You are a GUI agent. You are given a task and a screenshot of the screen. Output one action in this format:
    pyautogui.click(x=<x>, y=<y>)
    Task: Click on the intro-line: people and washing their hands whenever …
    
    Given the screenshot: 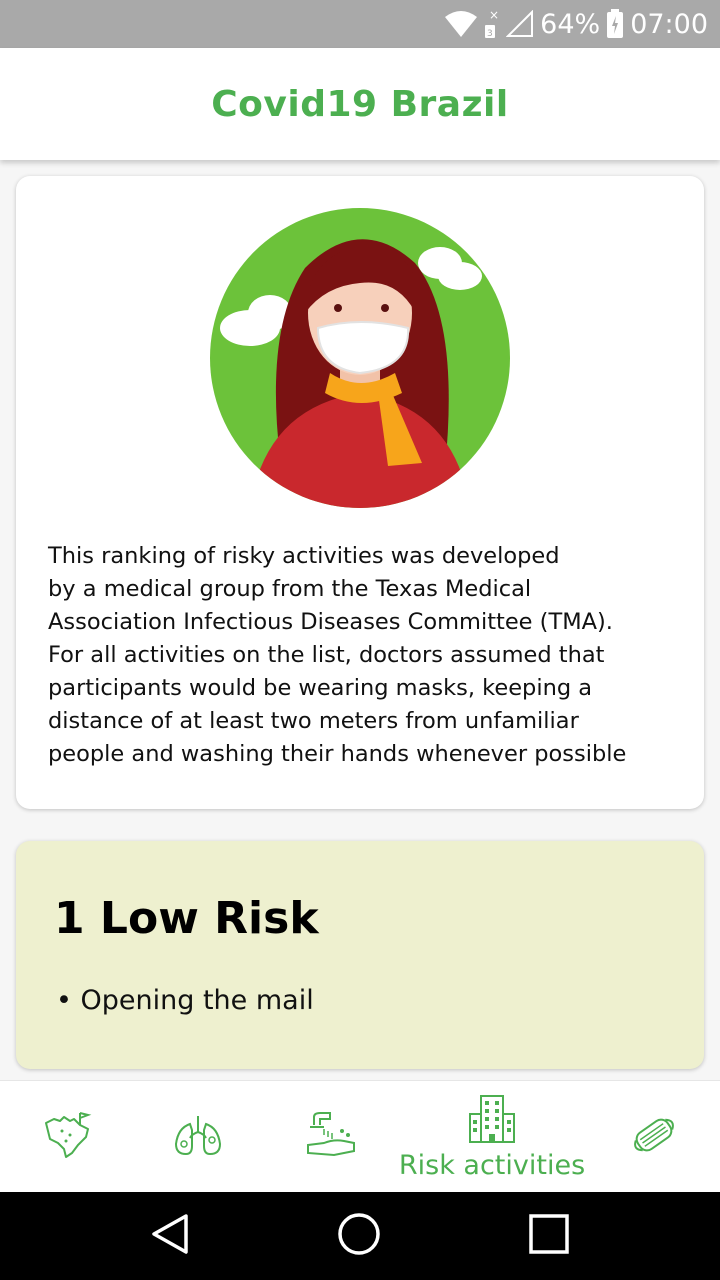 What is the action you would take?
    pyautogui.click(x=337, y=754)
    